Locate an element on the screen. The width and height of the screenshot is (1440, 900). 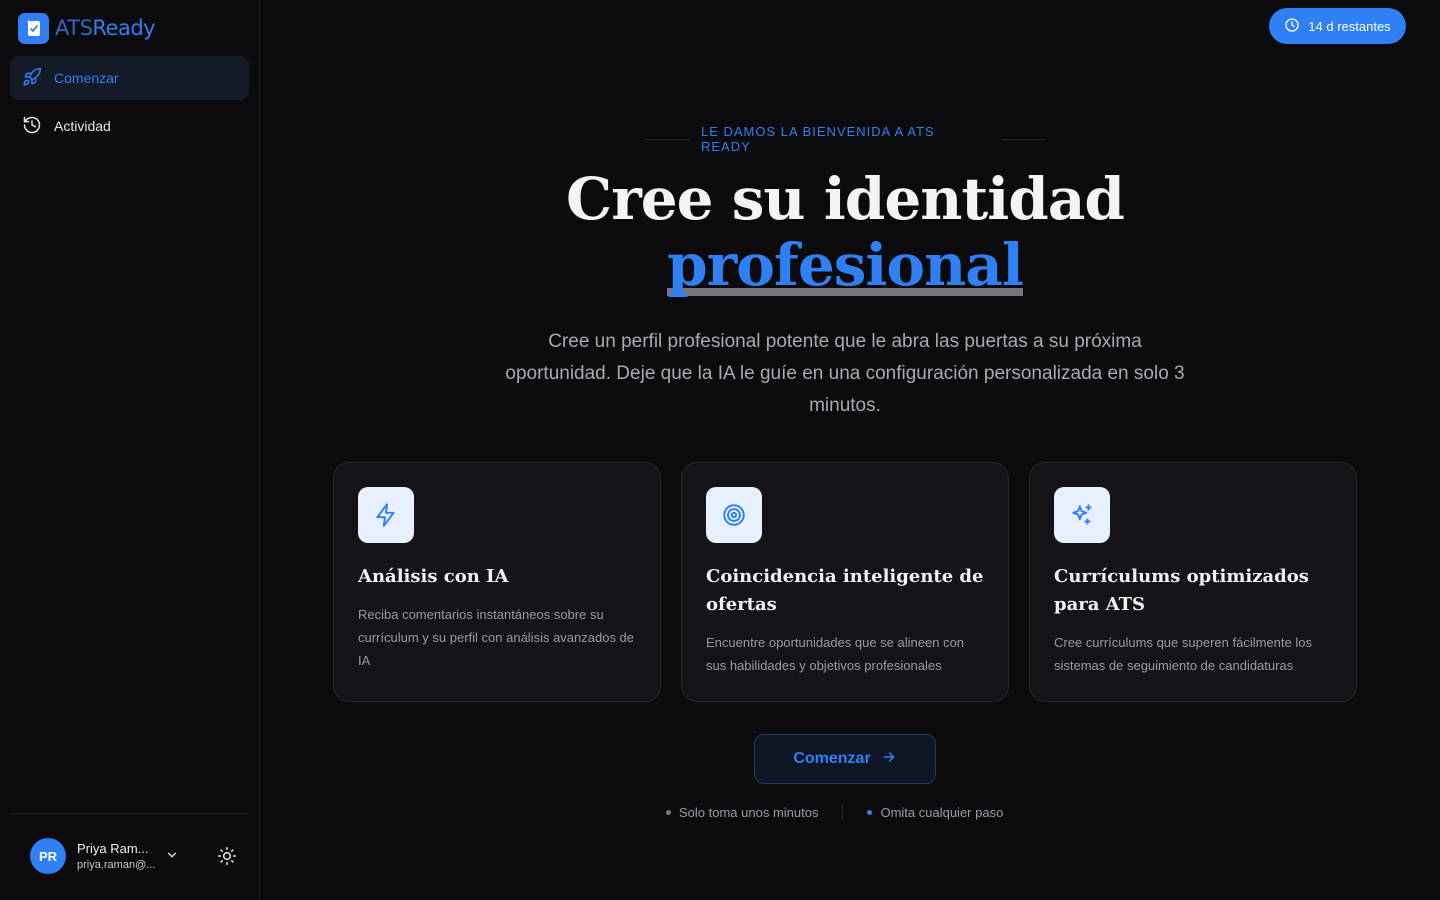
note-skip: Omita cualquier paso is located at coordinates (935, 812).